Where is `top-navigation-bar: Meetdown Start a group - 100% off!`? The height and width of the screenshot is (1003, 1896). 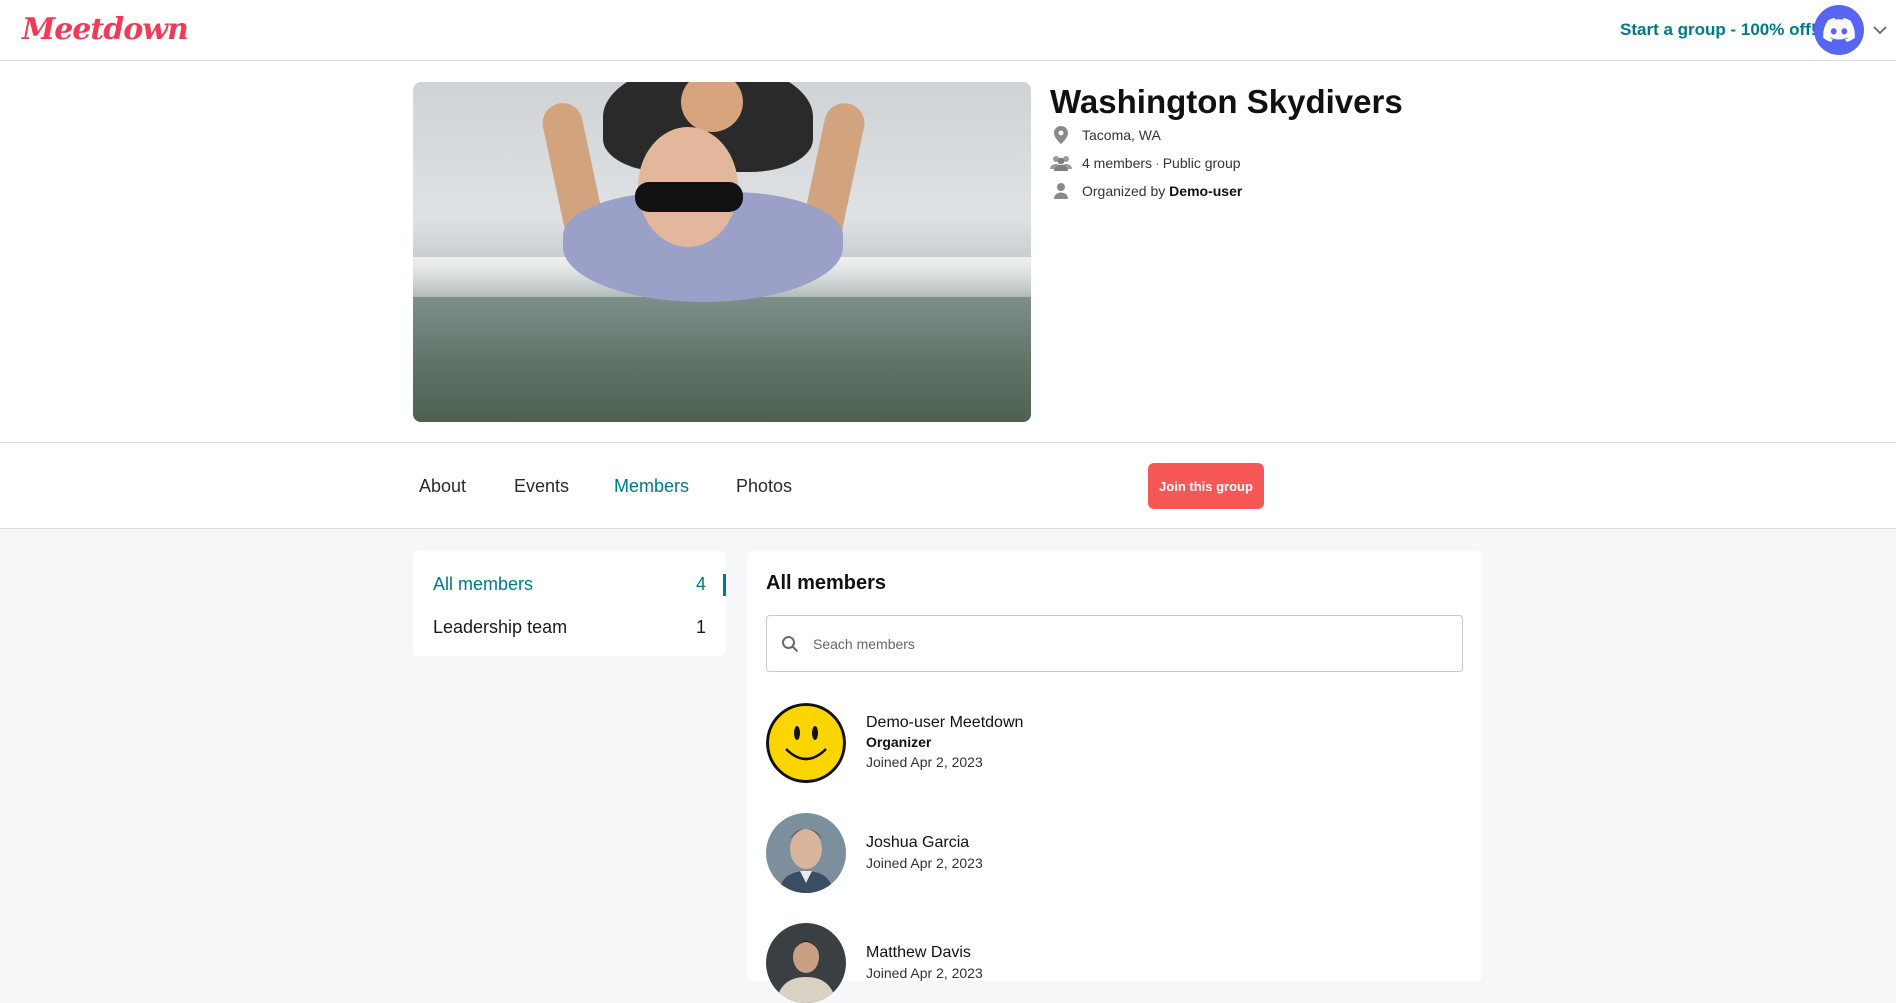
top-navigation-bar: Meetdown Start a group - 100% off! is located at coordinates (948, 30).